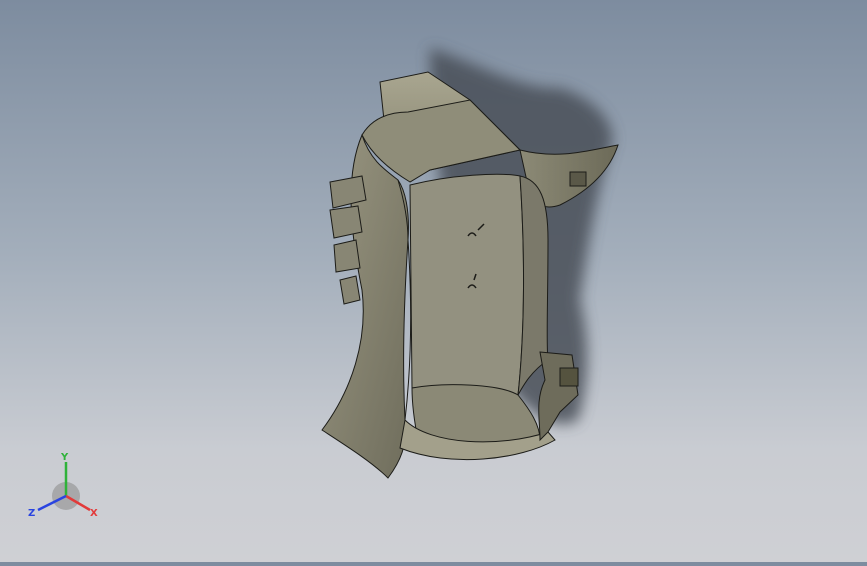  What do you see at coordinates (558, 396) in the screenshot?
I see `right-base` at bounding box center [558, 396].